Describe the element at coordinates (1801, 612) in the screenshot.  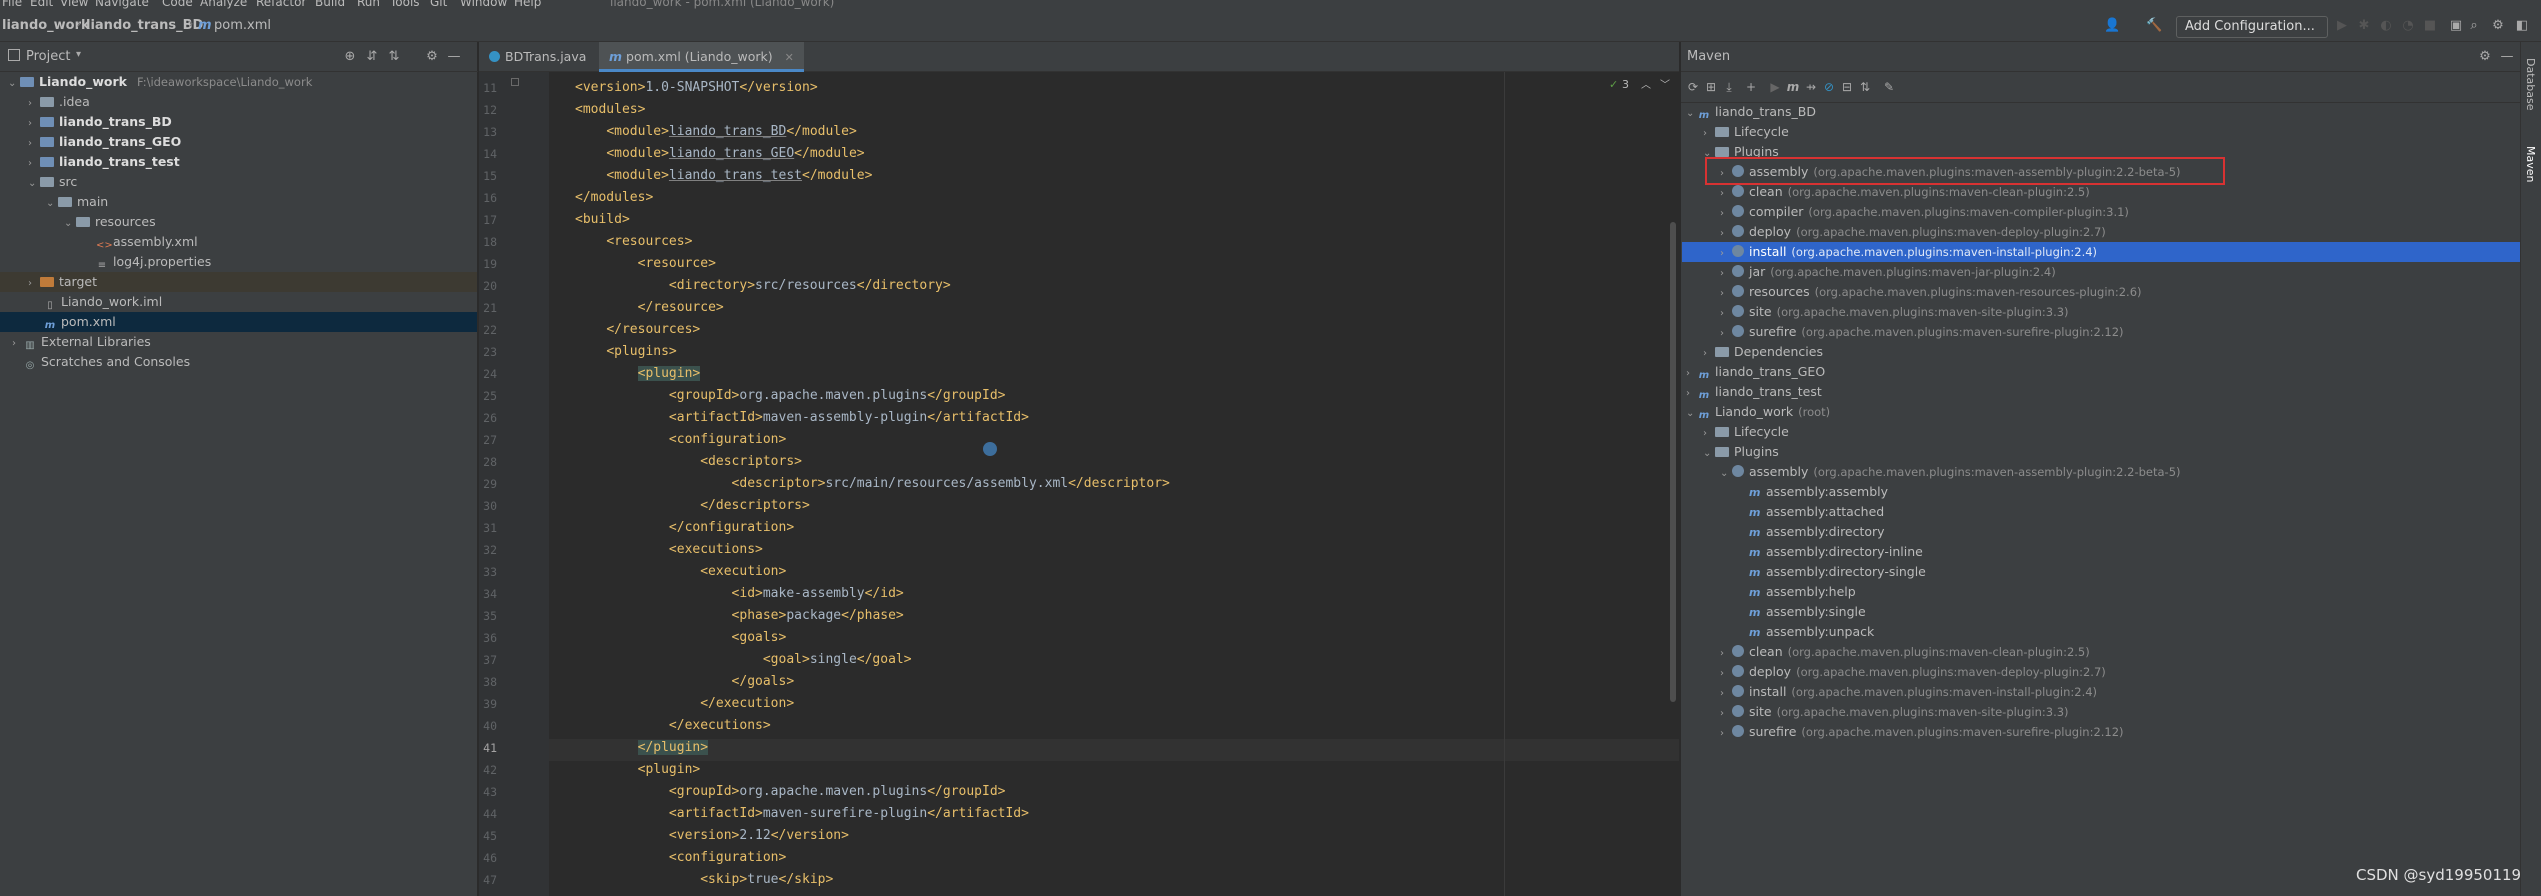
I see `maven-tree-item: m assembly:single` at that location.